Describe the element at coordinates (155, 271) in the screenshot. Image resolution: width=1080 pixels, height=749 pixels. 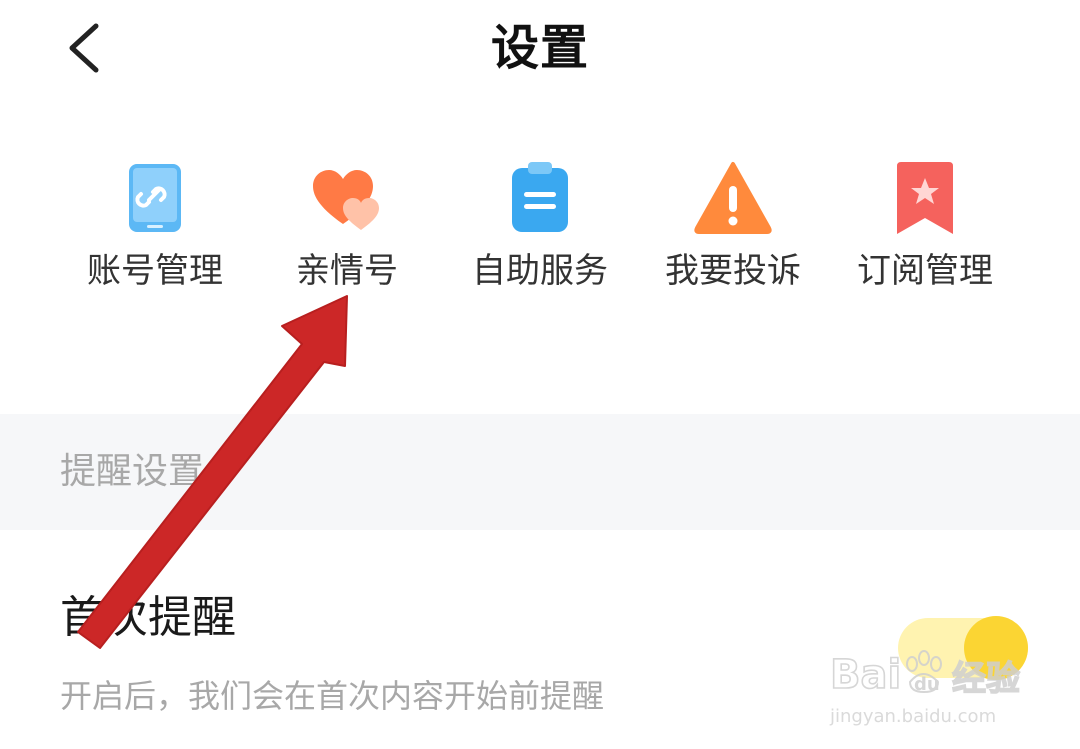
I see `quick-entry-label: 账号管理` at that location.